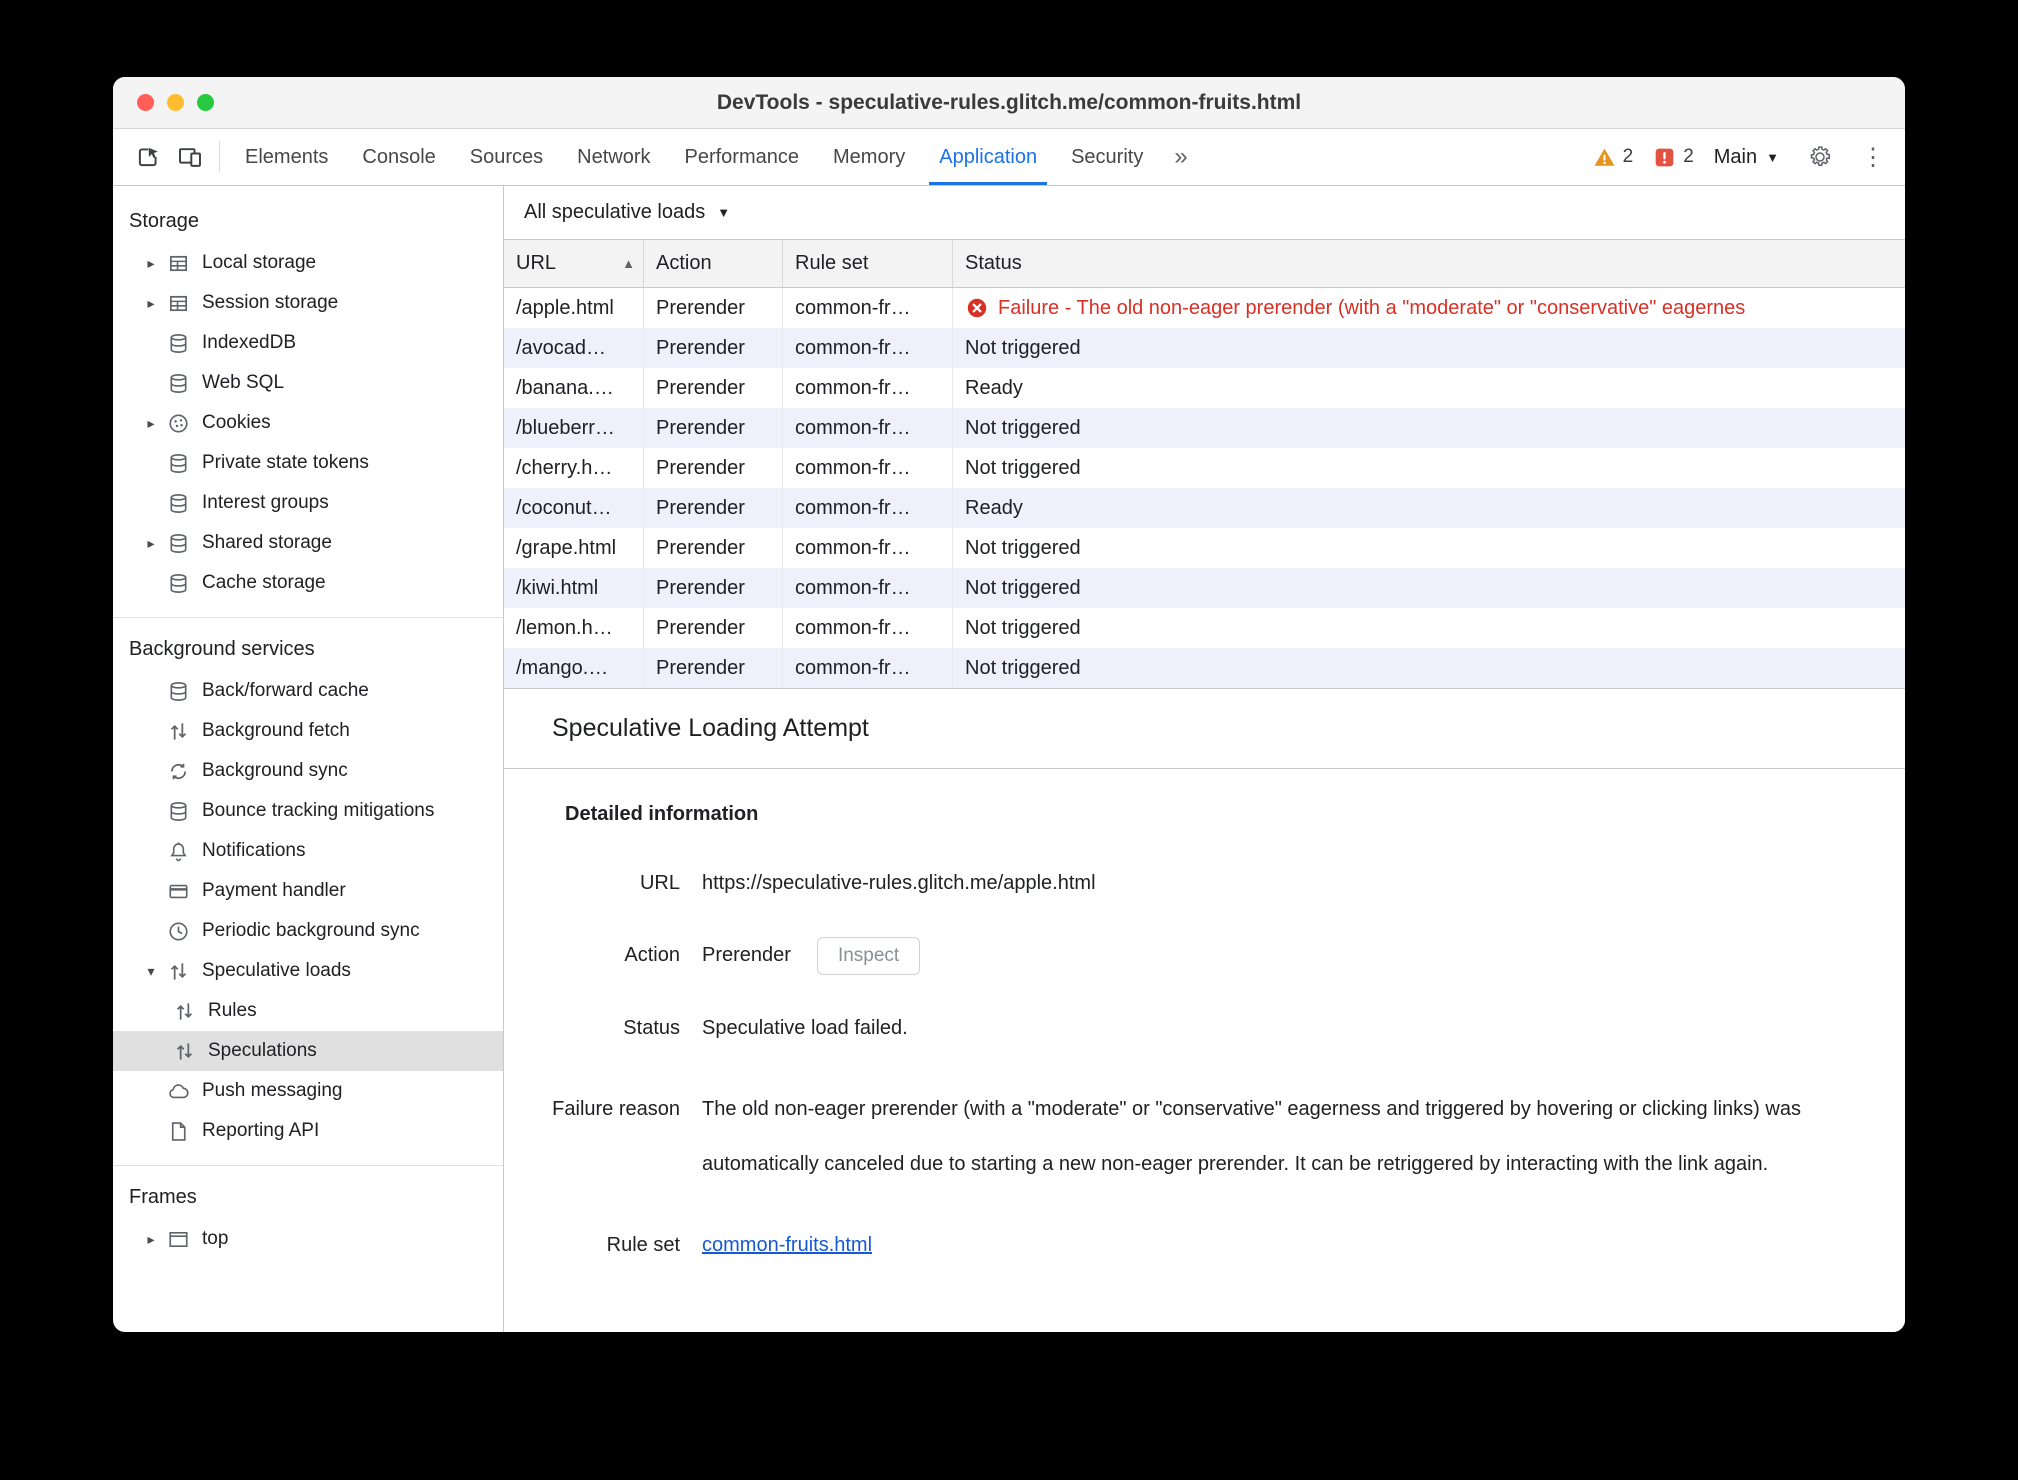  I want to click on cell-url: /grape.html, so click(566, 547).